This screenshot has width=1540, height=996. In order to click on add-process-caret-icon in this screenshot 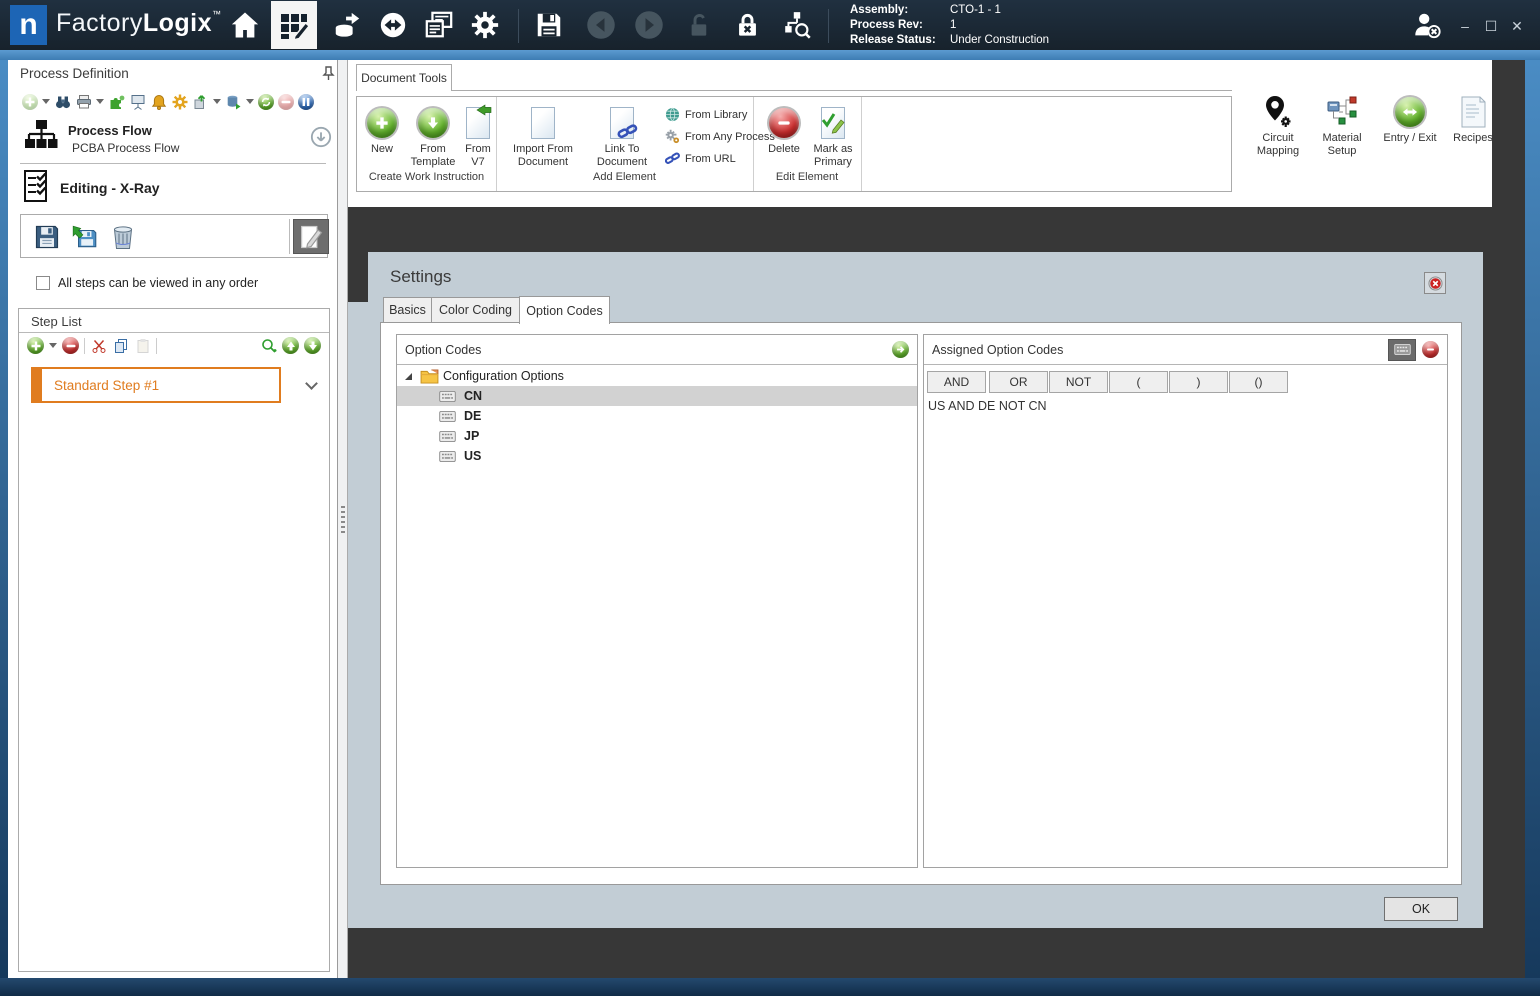, I will do `click(46, 101)`.